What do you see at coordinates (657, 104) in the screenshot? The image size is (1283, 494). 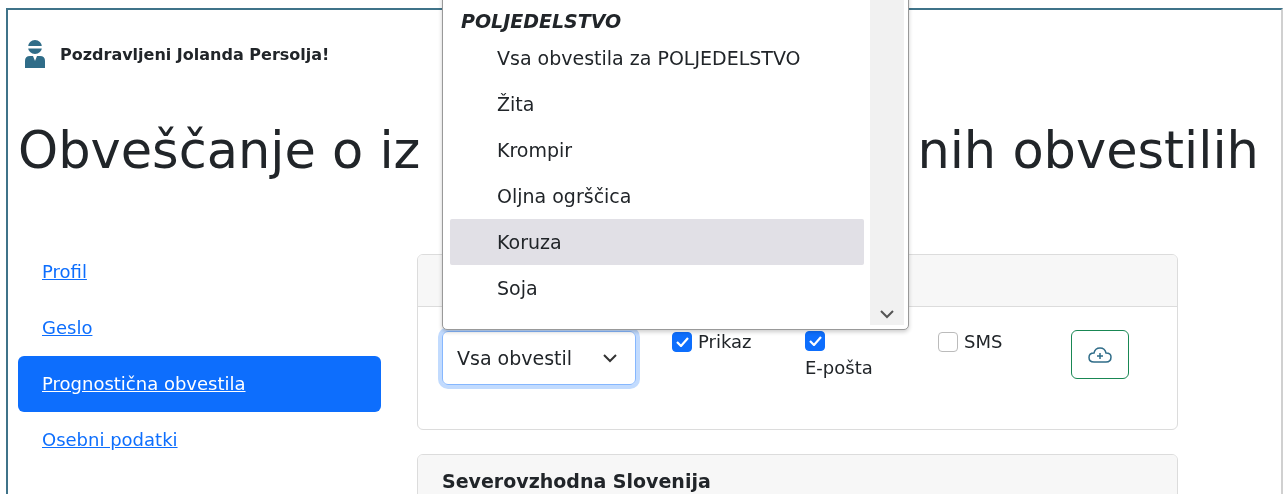 I see `dropdown-option: Žita` at bounding box center [657, 104].